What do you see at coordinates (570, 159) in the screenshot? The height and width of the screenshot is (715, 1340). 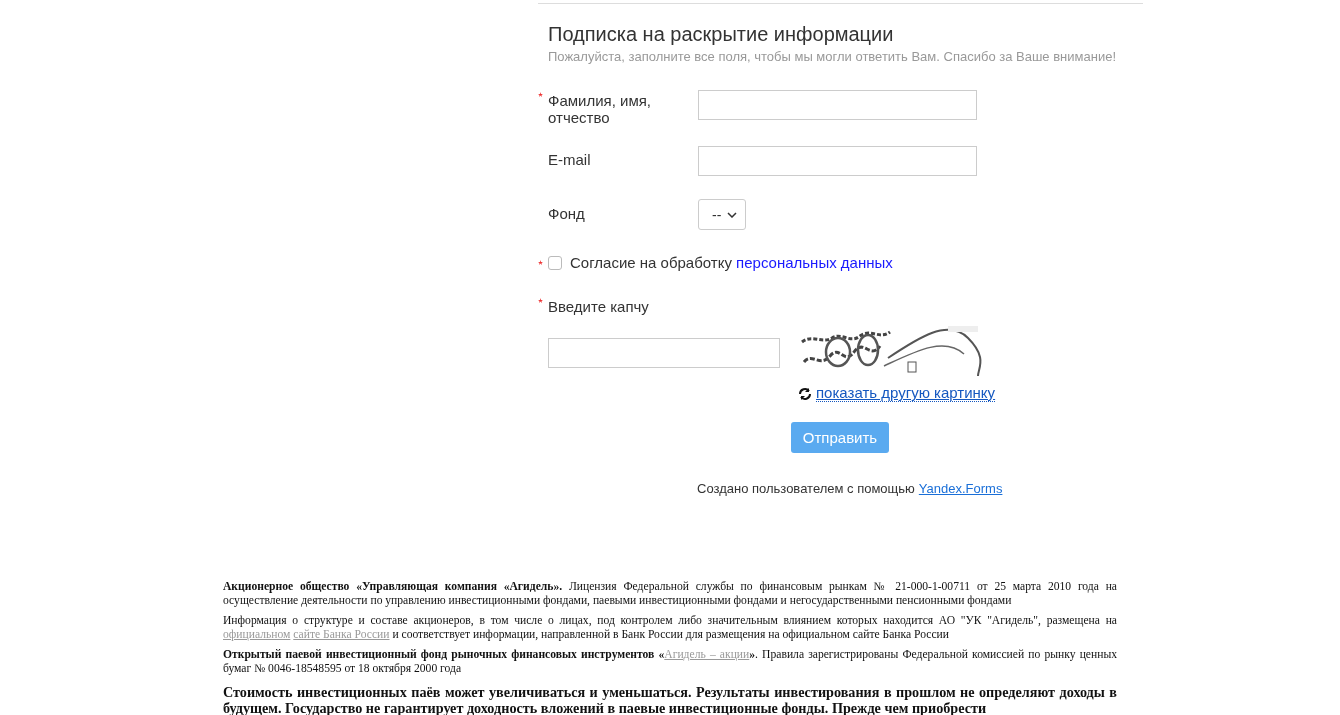 I see `field-label: E-mail` at bounding box center [570, 159].